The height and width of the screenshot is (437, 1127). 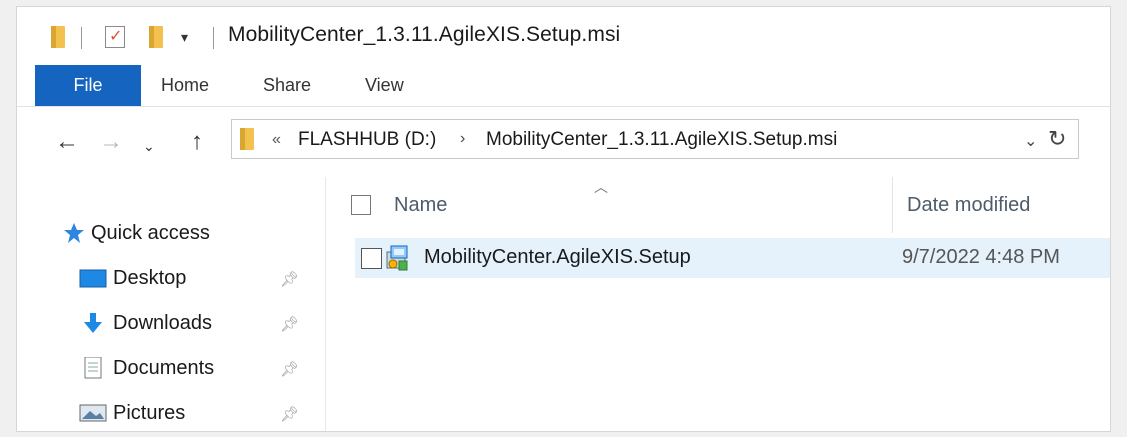 I want to click on up-arrow-icon: ↑, so click(x=197, y=142).